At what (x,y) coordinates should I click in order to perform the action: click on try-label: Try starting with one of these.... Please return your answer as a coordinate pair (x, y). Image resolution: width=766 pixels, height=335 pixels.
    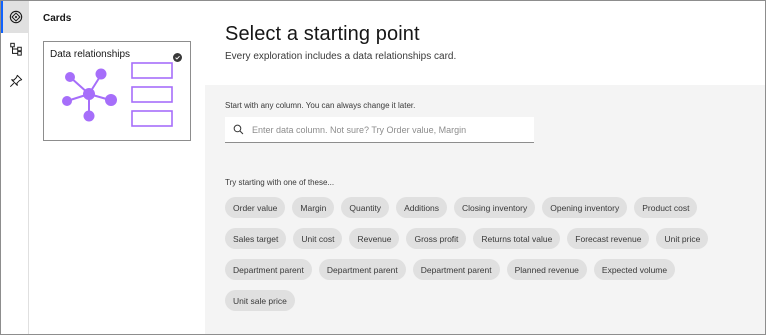
    Looking at the image, I should click on (280, 182).